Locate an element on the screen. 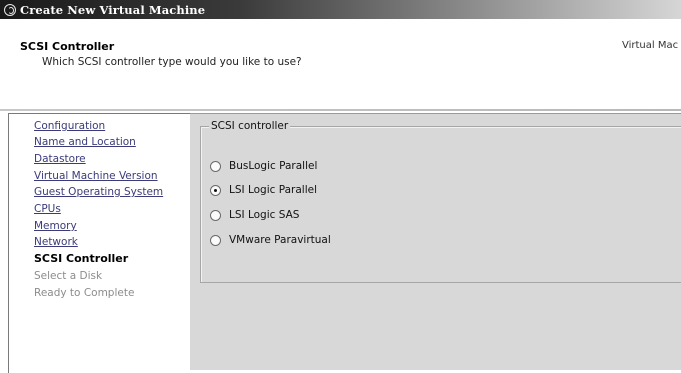 This screenshot has height=373, width=681. sidebar-item-datastore: Datastore is located at coordinates (60, 159).